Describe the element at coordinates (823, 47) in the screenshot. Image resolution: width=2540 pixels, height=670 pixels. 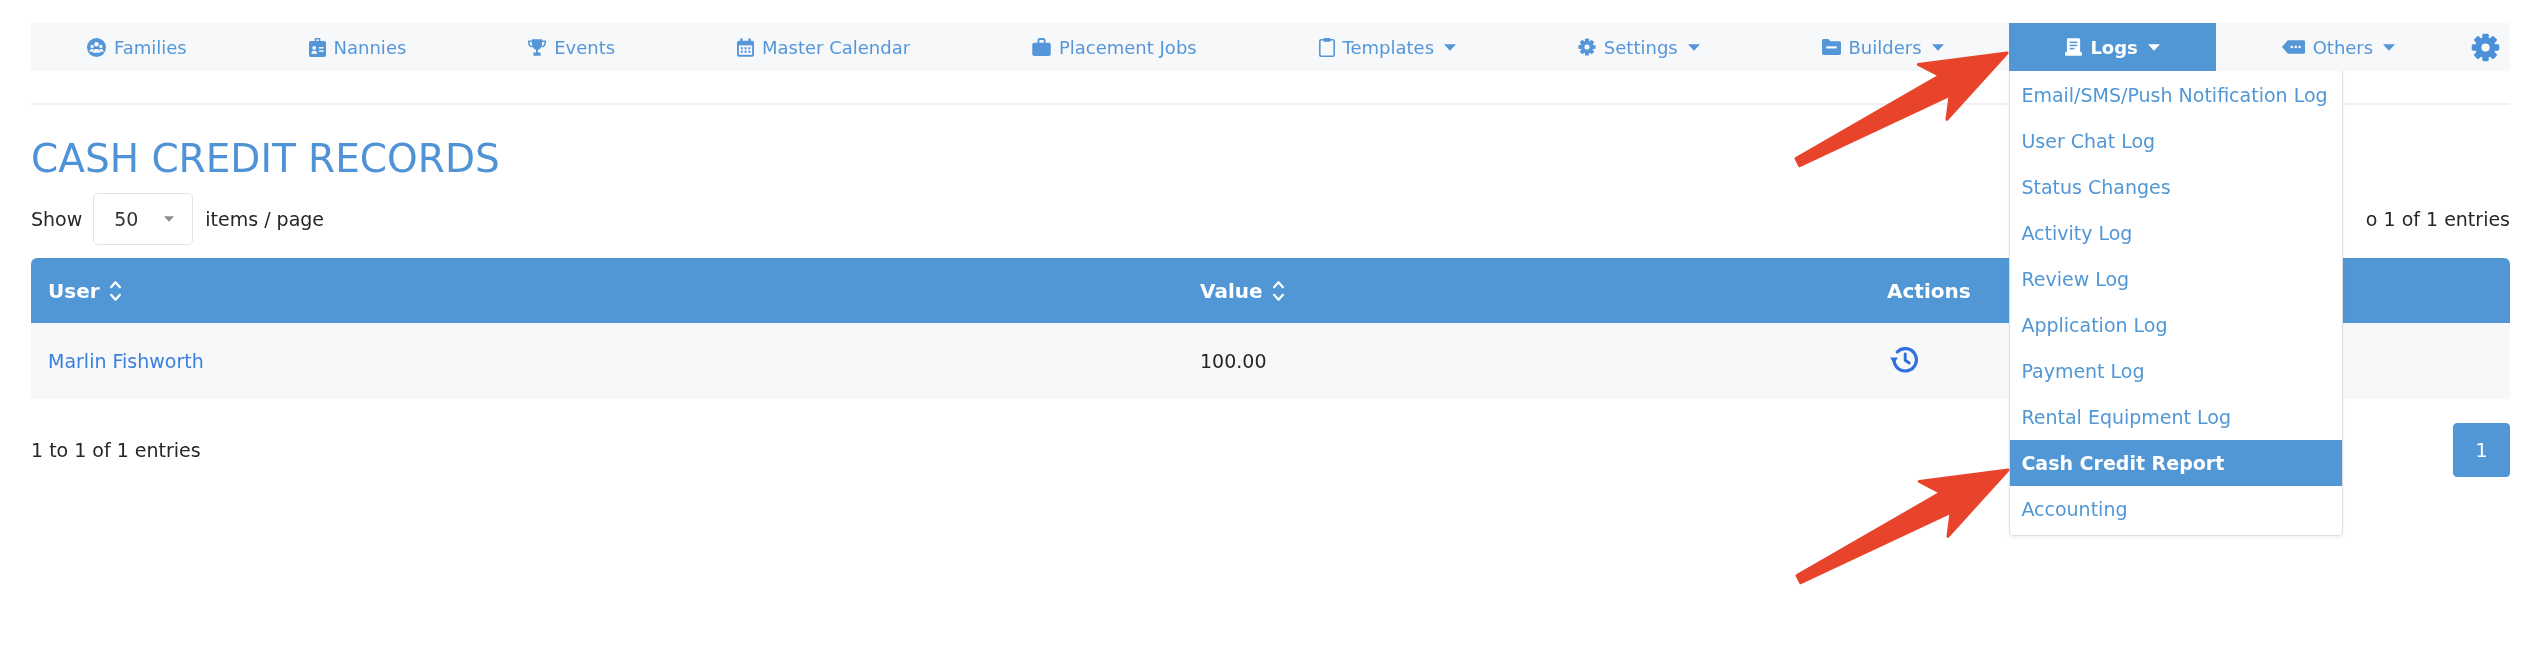
I see `nav-link: Master Calendar` at that location.